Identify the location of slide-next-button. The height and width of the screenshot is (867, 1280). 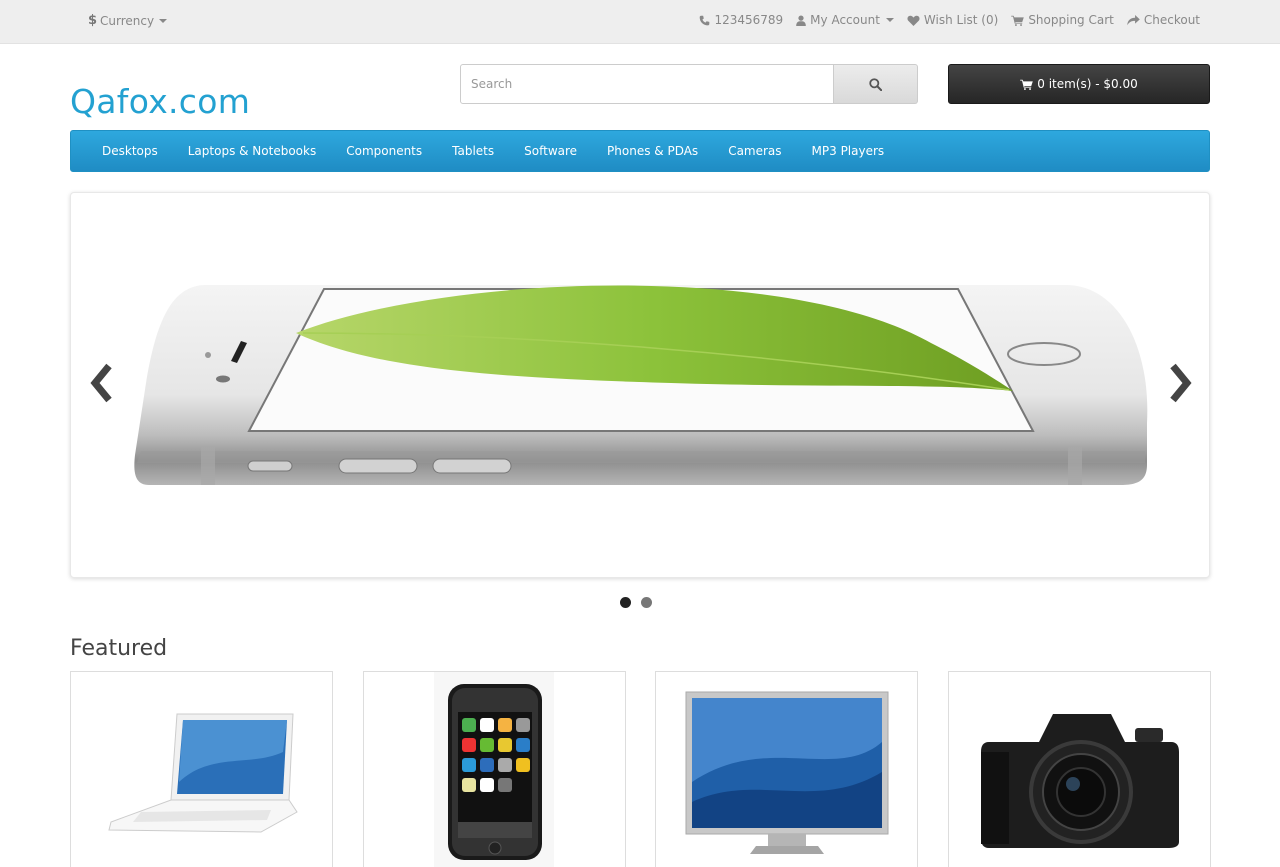
(1181, 383).